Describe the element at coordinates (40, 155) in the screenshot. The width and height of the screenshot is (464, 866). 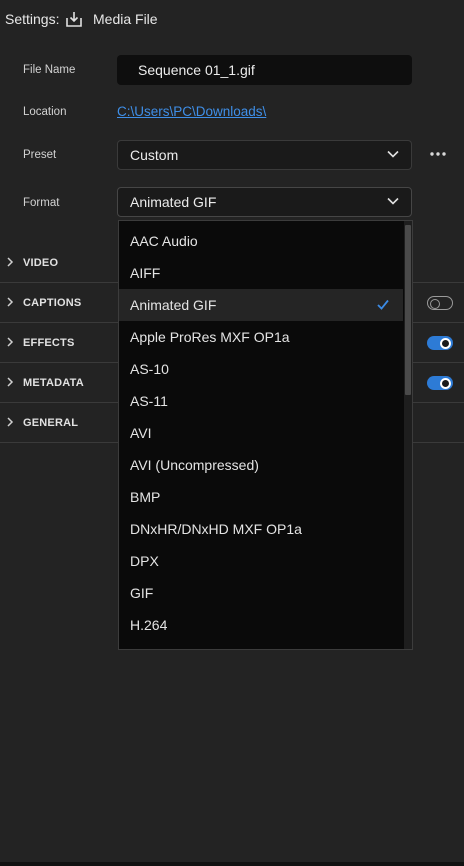
I see `preset-label: Preset` at that location.